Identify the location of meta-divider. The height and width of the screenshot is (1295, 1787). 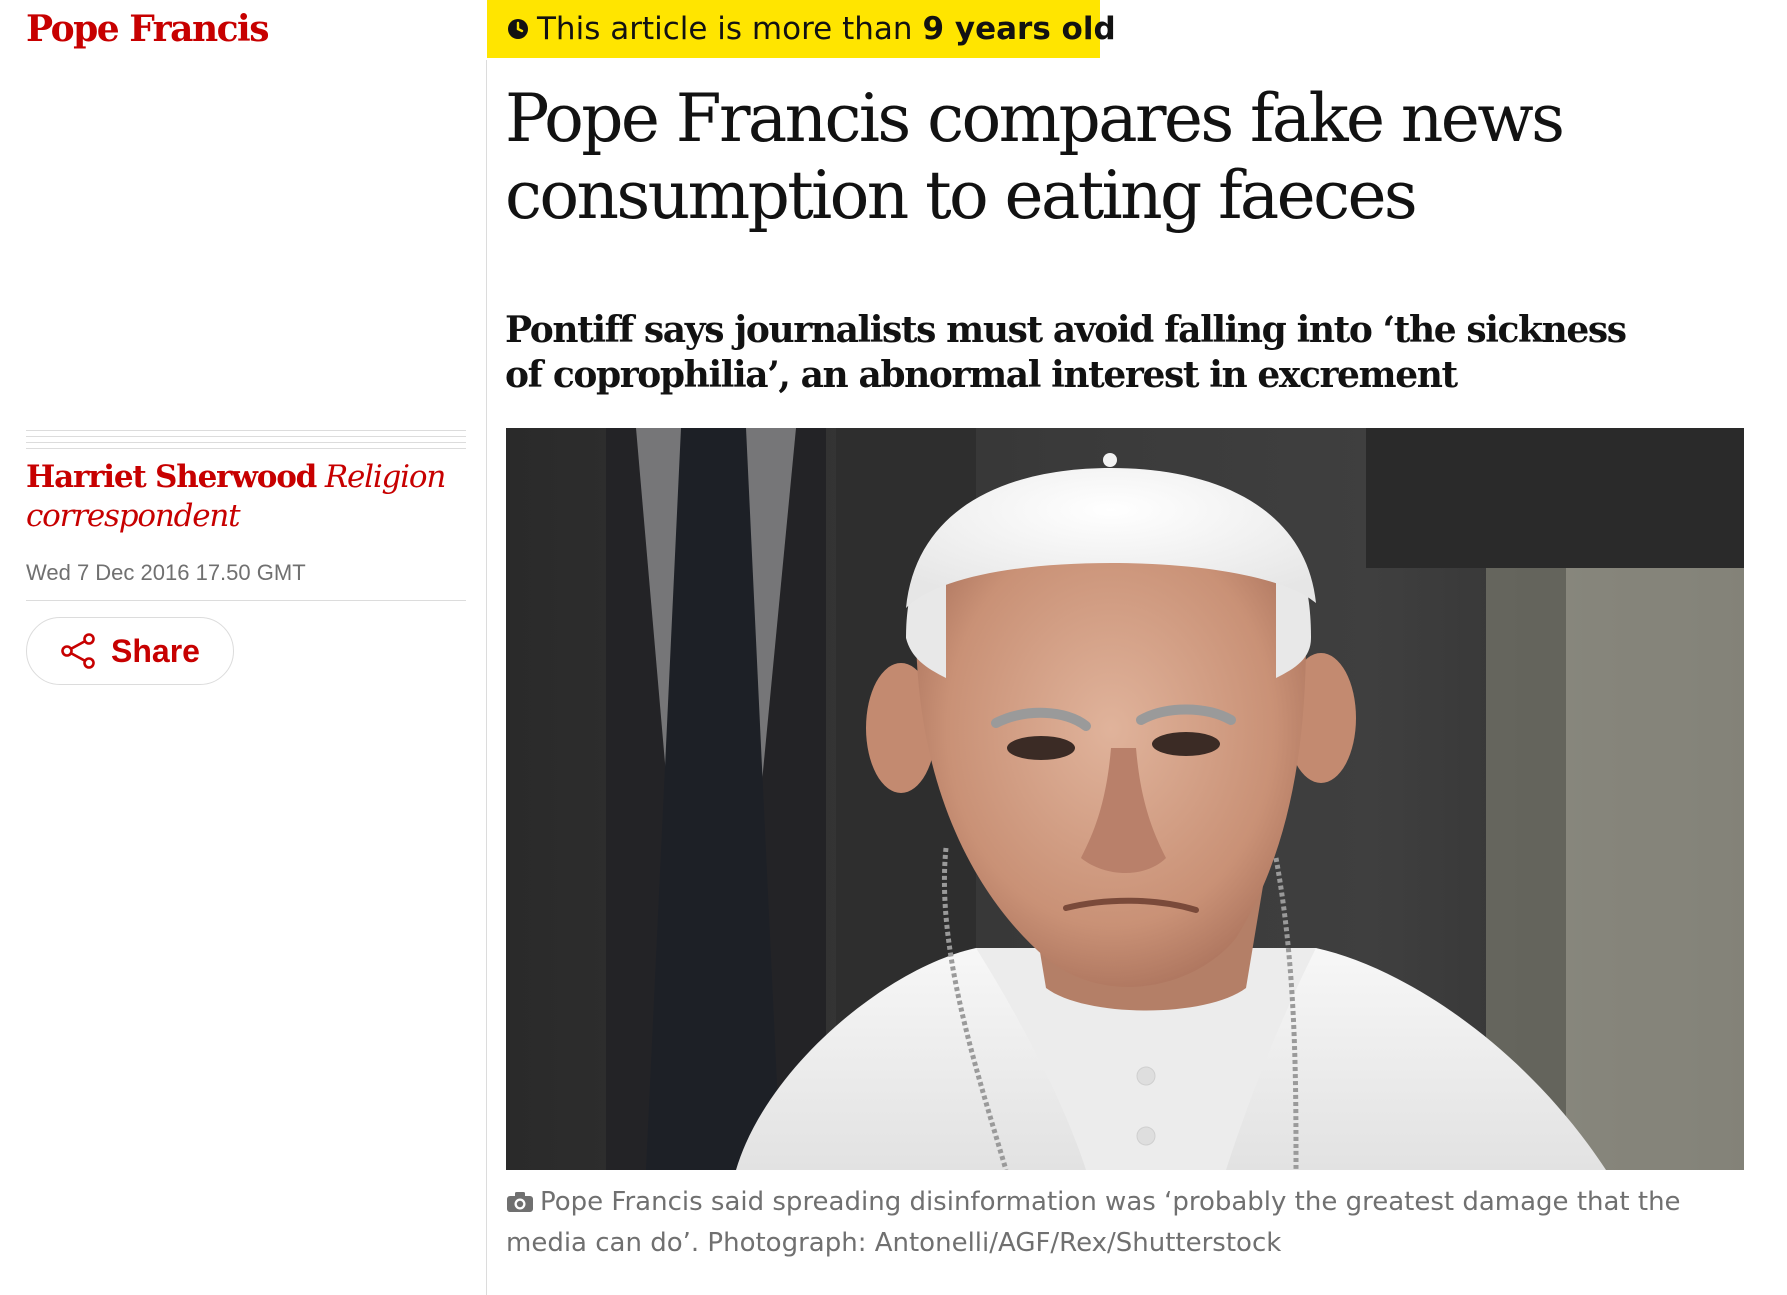
(246, 600).